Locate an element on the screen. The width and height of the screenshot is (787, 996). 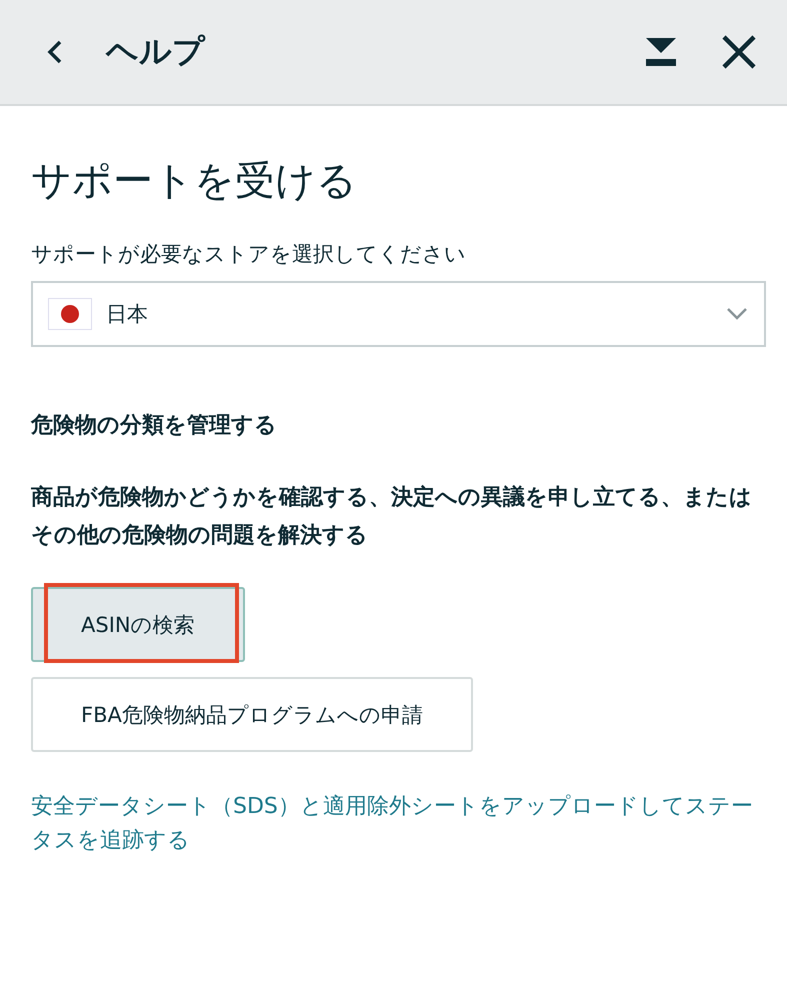
action-button: FBA危険物納品プログラムへの申請 is located at coordinates (252, 714).